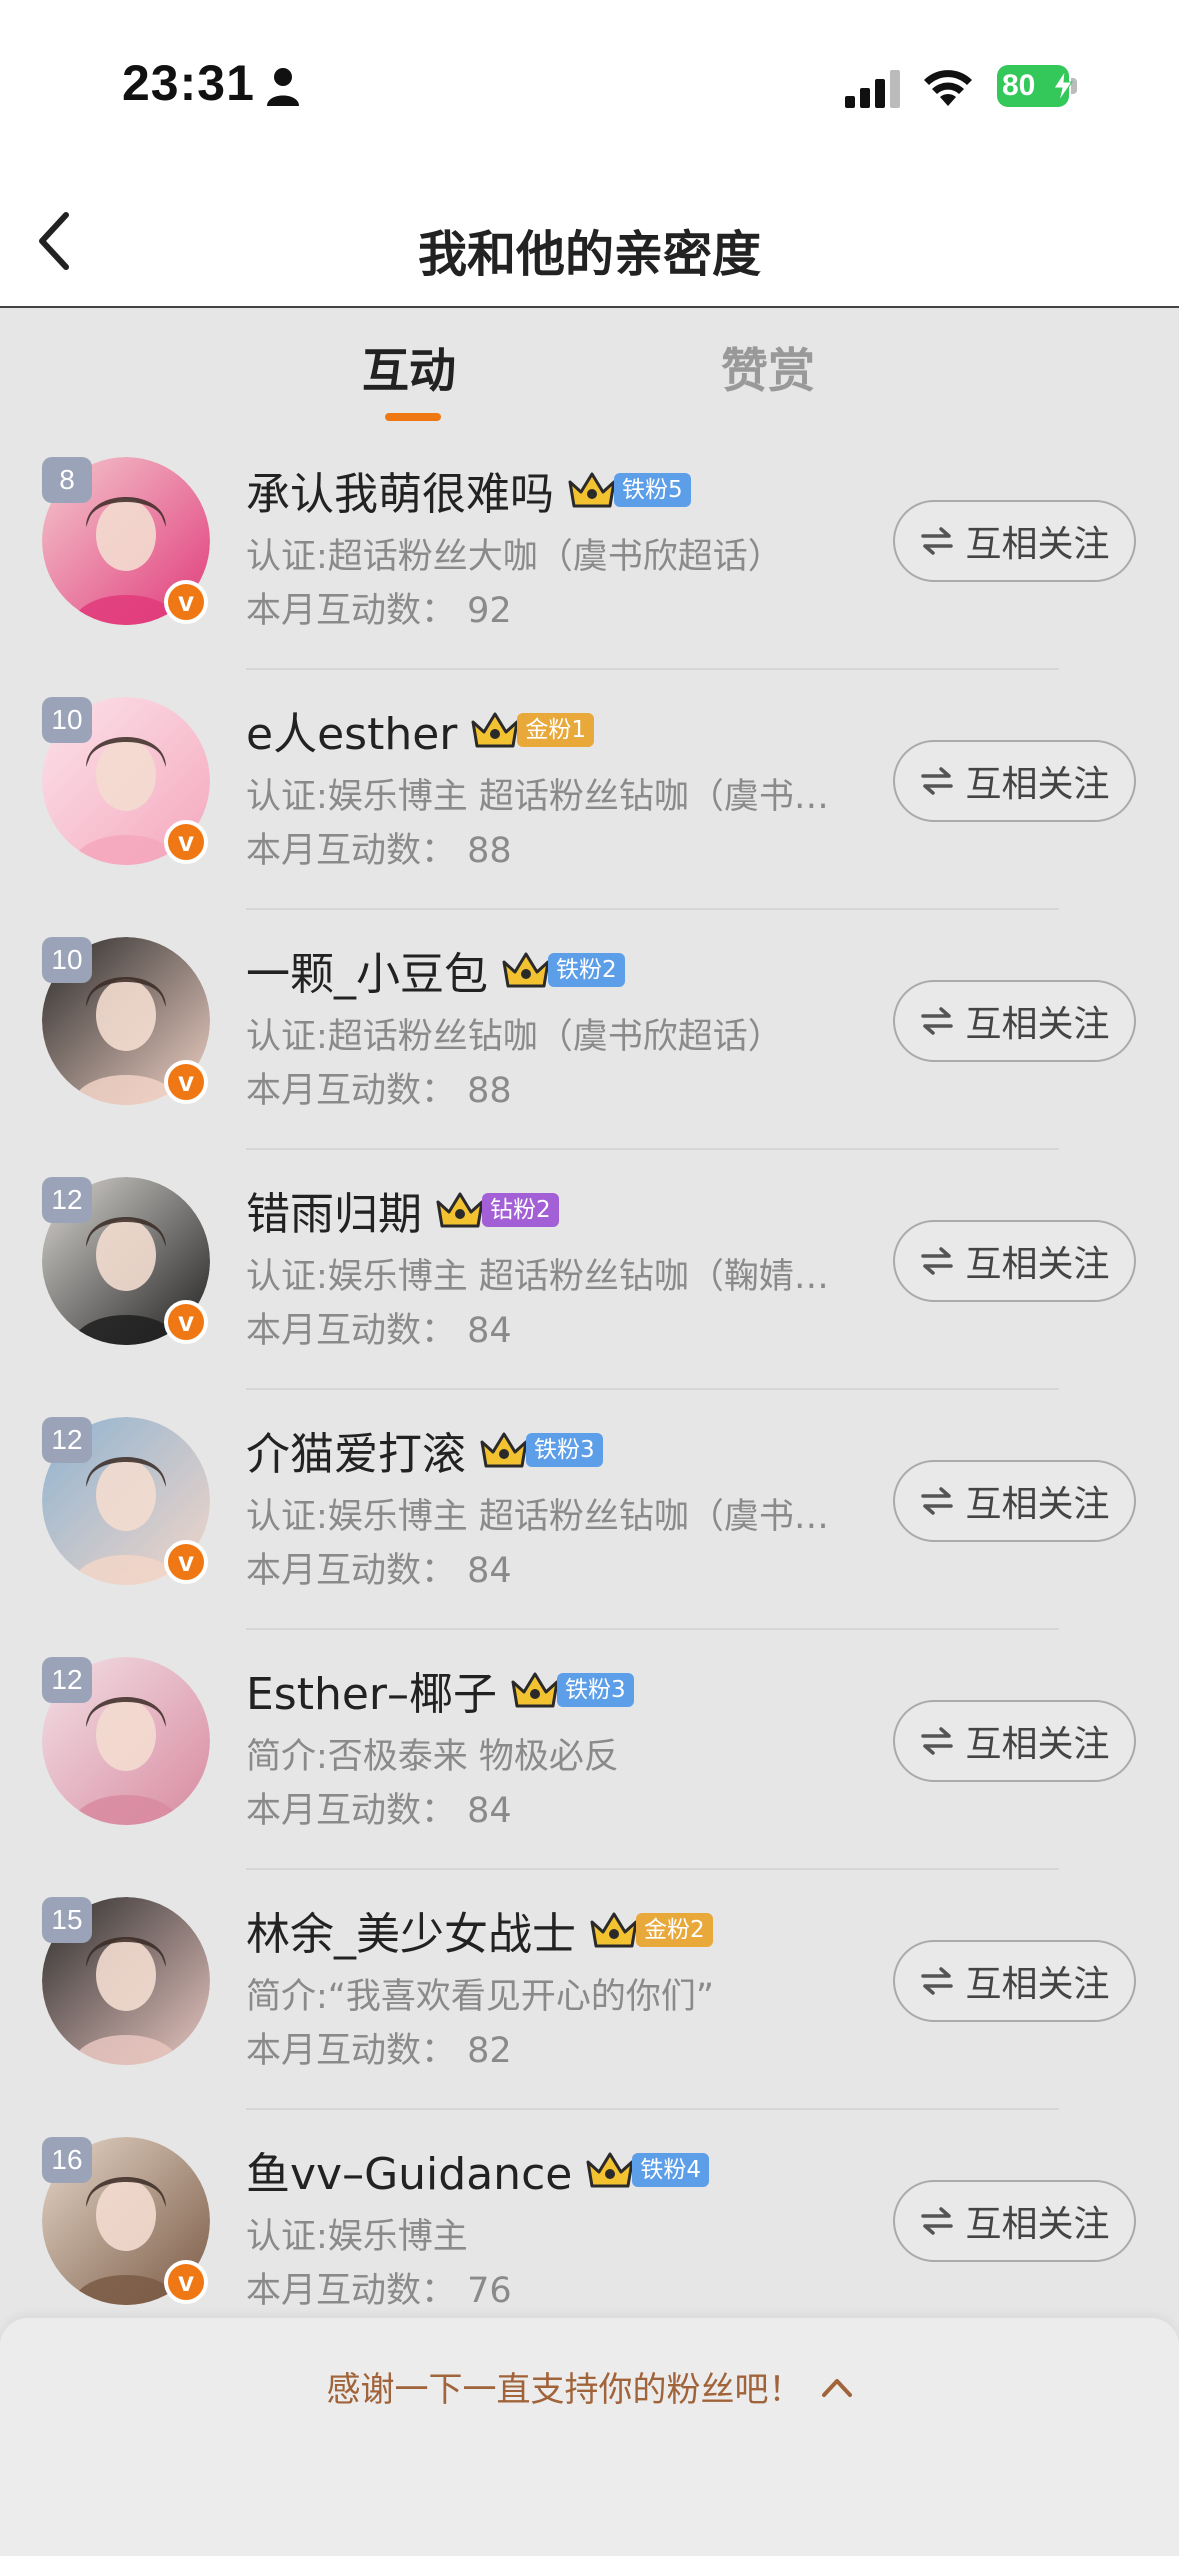  Describe the element at coordinates (1063, 86) in the screenshot. I see `charging-bolt-icon` at that location.